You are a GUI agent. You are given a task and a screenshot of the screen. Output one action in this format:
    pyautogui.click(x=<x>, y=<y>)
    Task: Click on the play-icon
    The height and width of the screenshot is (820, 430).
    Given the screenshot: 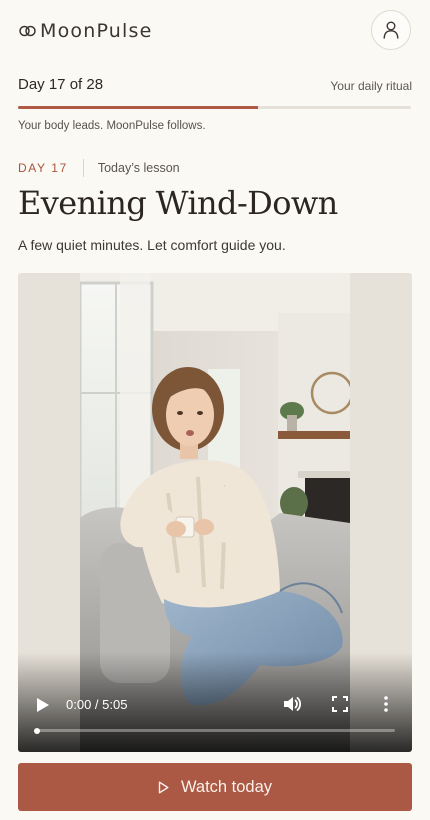 What is the action you would take?
    pyautogui.click(x=43, y=705)
    